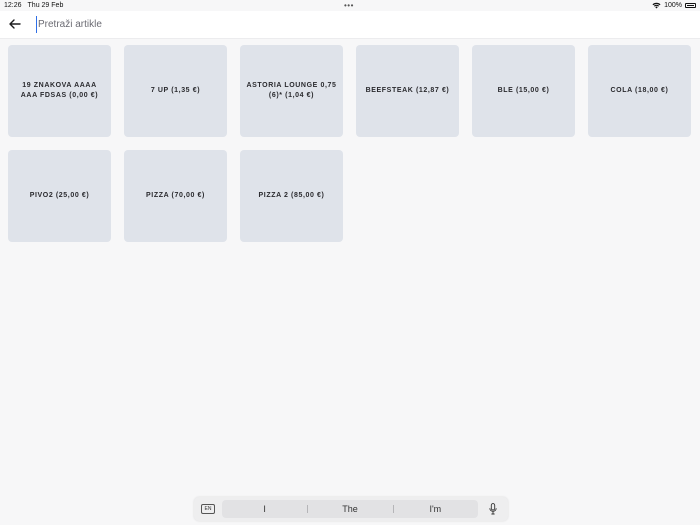 Image resolution: width=700 pixels, height=525 pixels. I want to click on keyboard-language-button: EN, so click(208, 509).